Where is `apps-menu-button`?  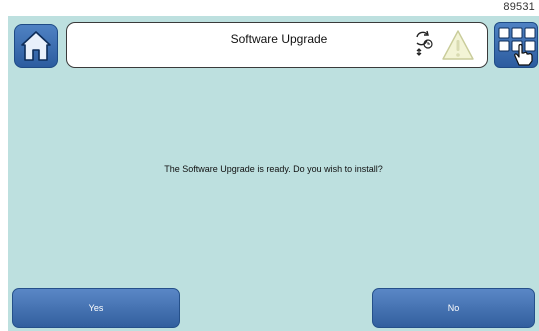
apps-menu-button is located at coordinates (516, 45).